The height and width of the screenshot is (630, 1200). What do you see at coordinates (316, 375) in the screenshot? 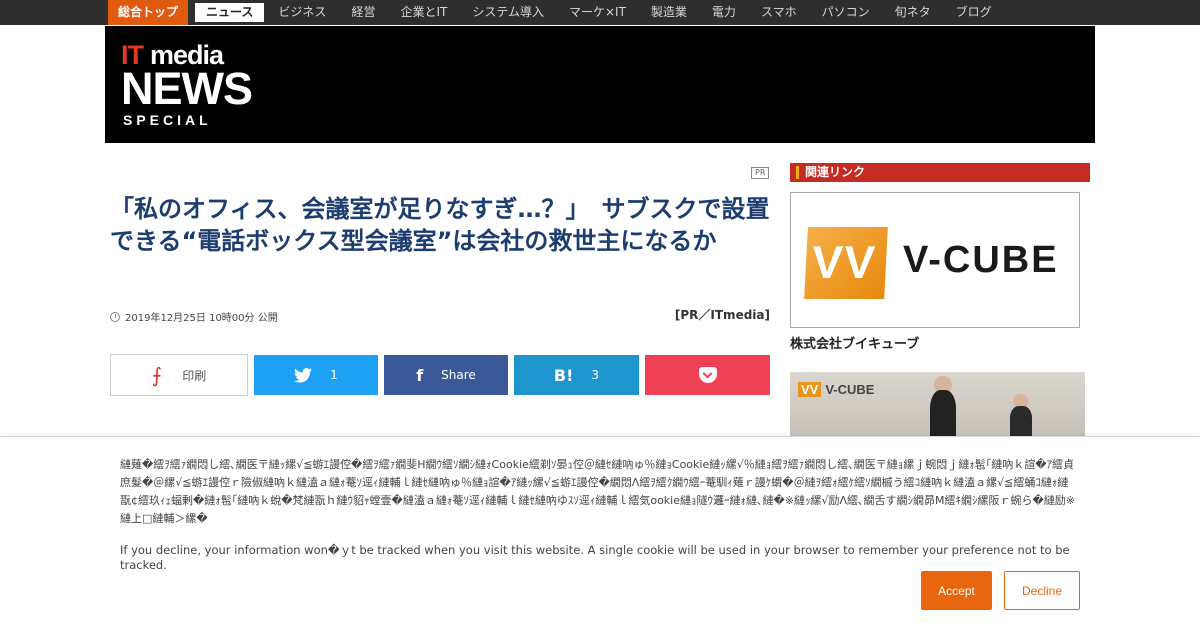
I see `twitter-share-button: 1` at bounding box center [316, 375].